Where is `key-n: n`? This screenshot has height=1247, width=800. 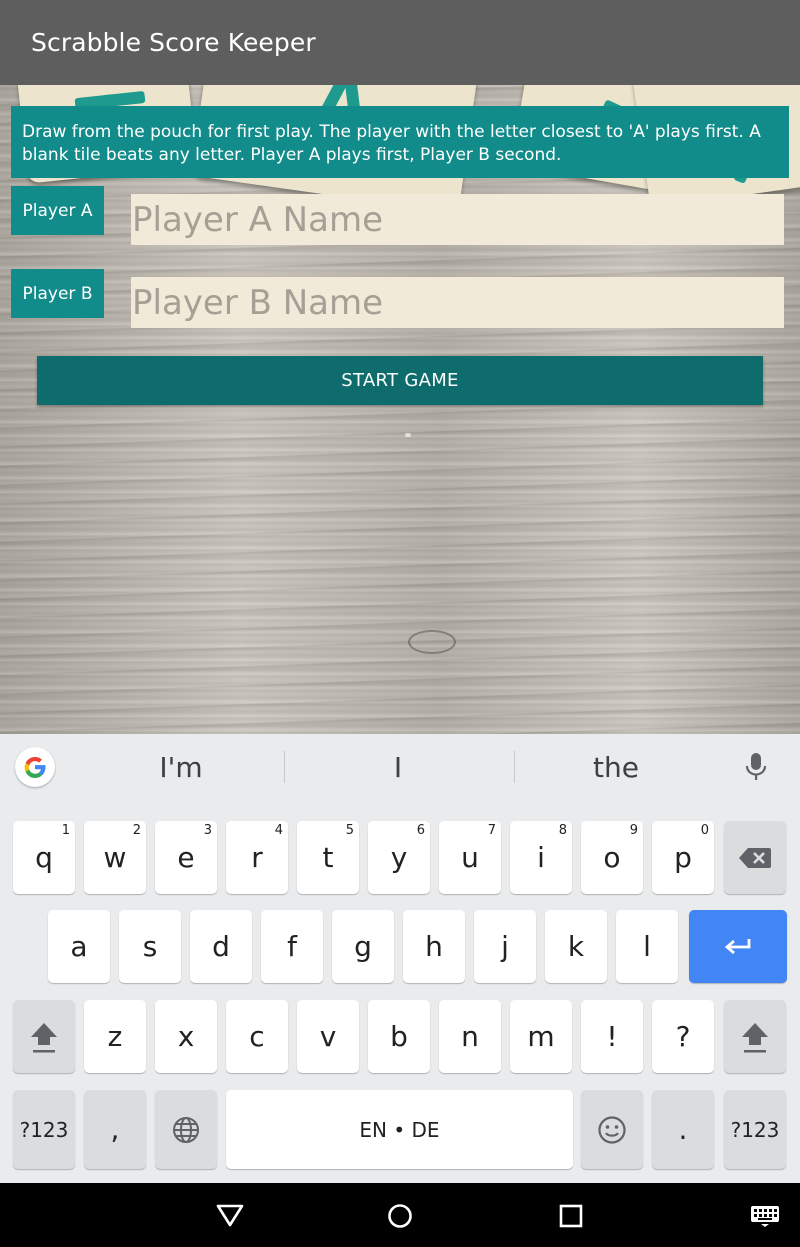
key-n: n is located at coordinates (470, 1036).